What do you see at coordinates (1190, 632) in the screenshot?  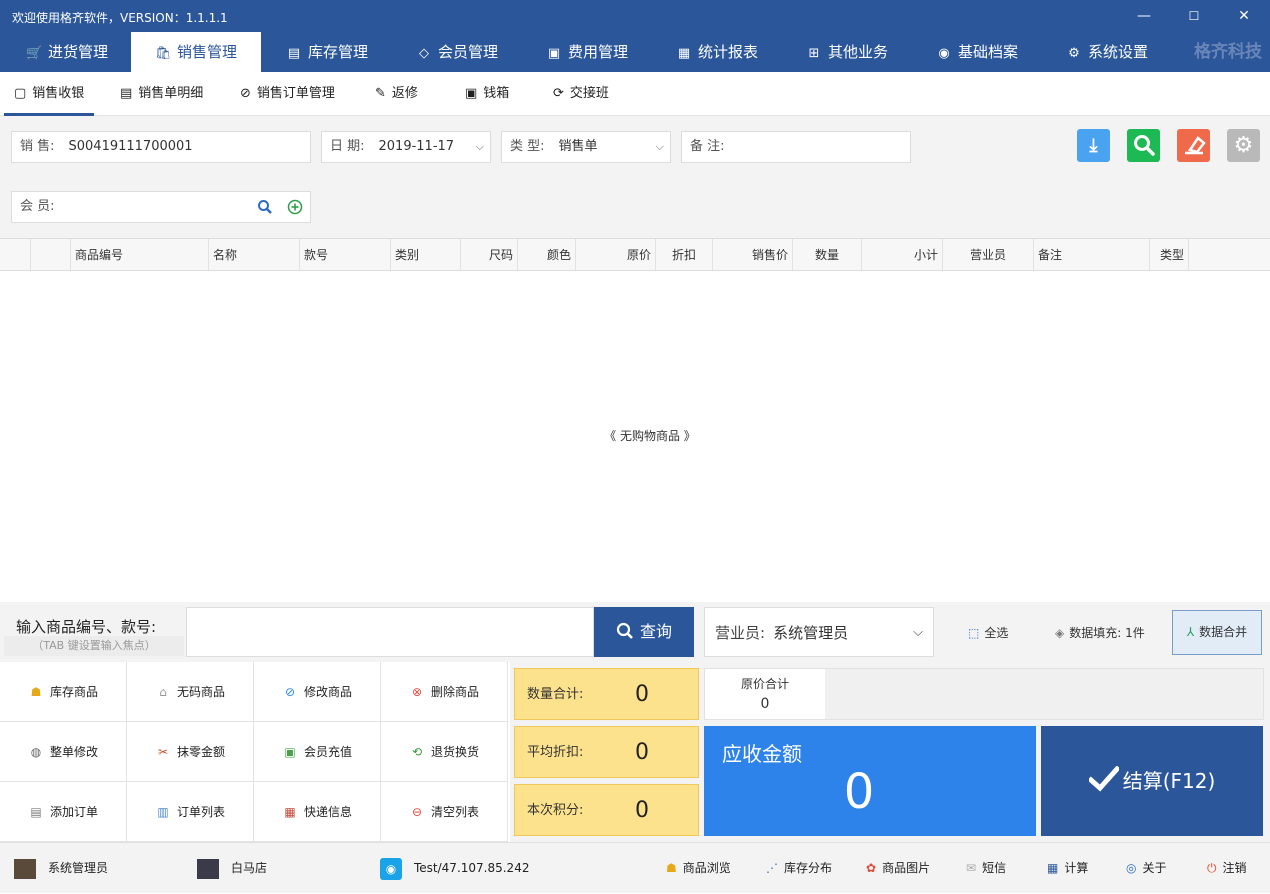 I see `merge-icon: ⅄` at bounding box center [1190, 632].